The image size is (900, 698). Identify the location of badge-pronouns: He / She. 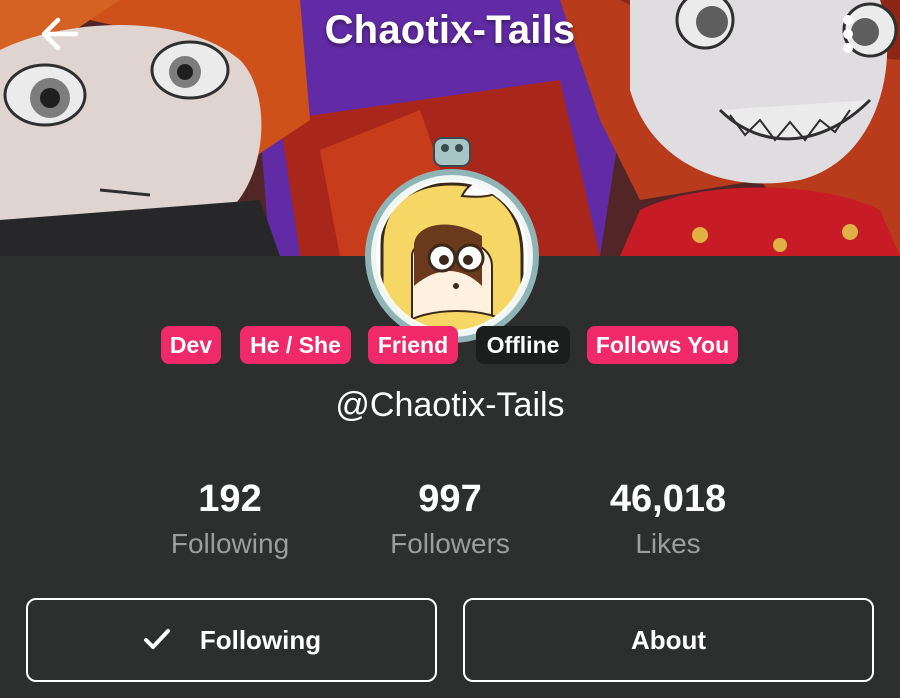
(295, 345).